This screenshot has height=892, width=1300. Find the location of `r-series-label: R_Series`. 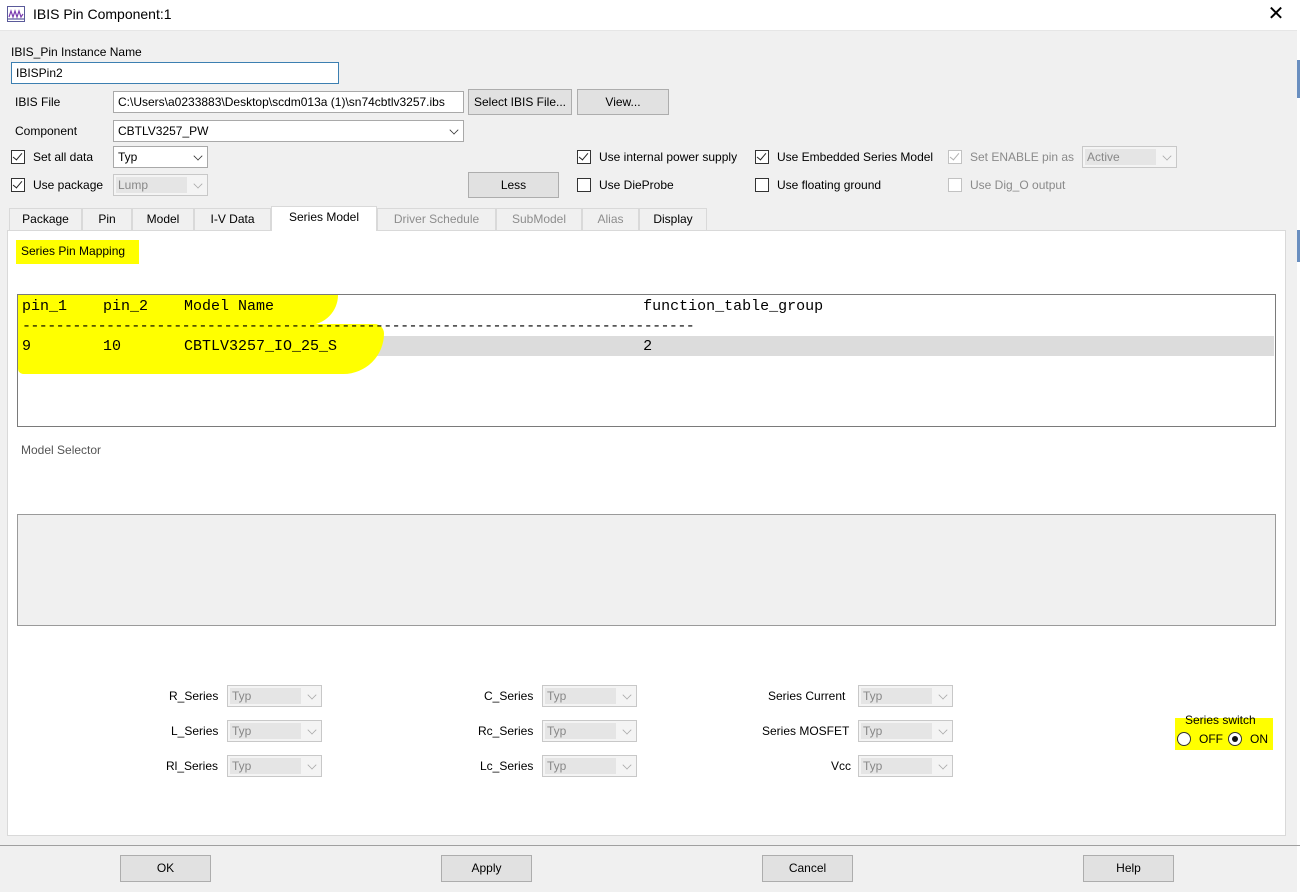

r-series-label: R_Series is located at coordinates (194, 696).